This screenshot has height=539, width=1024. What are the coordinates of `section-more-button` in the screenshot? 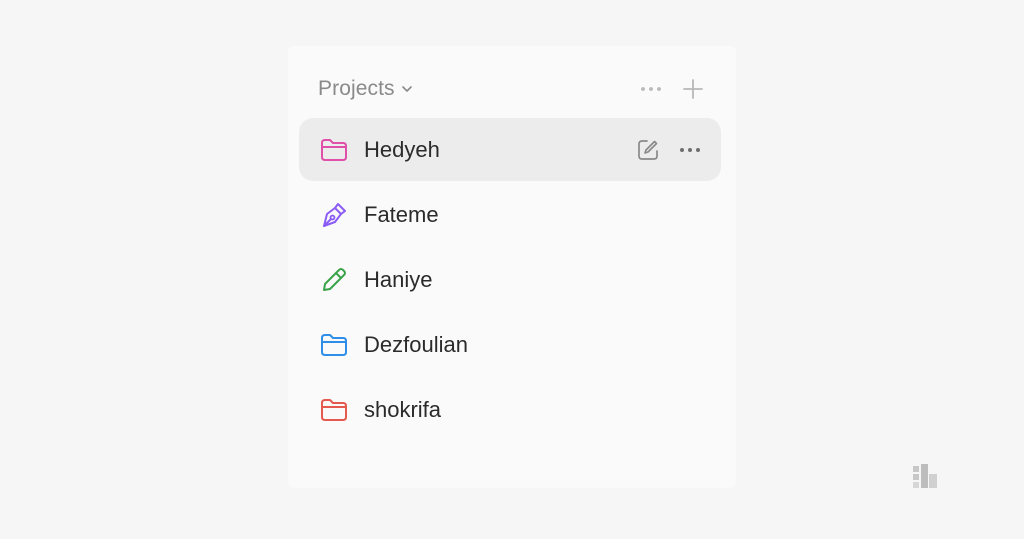 It's located at (651, 89).